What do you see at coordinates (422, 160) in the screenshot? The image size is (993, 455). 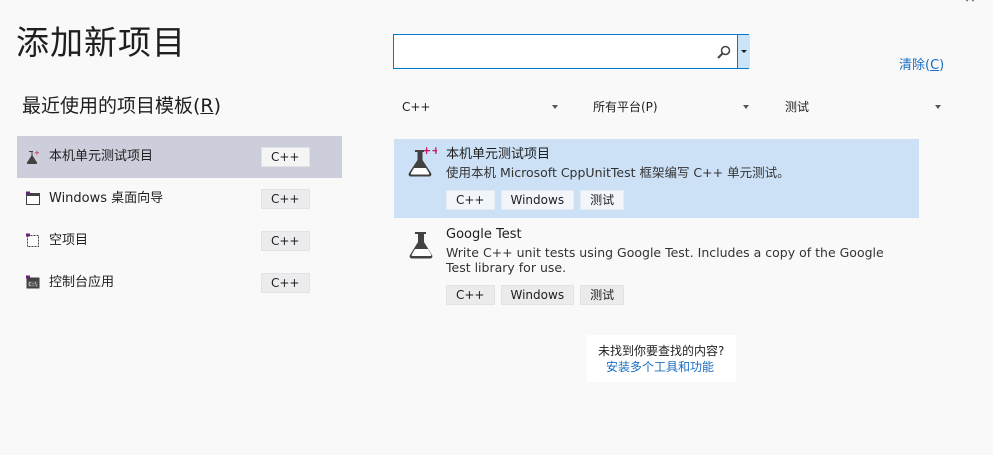 I see `flask-plus-icon: ++` at bounding box center [422, 160].